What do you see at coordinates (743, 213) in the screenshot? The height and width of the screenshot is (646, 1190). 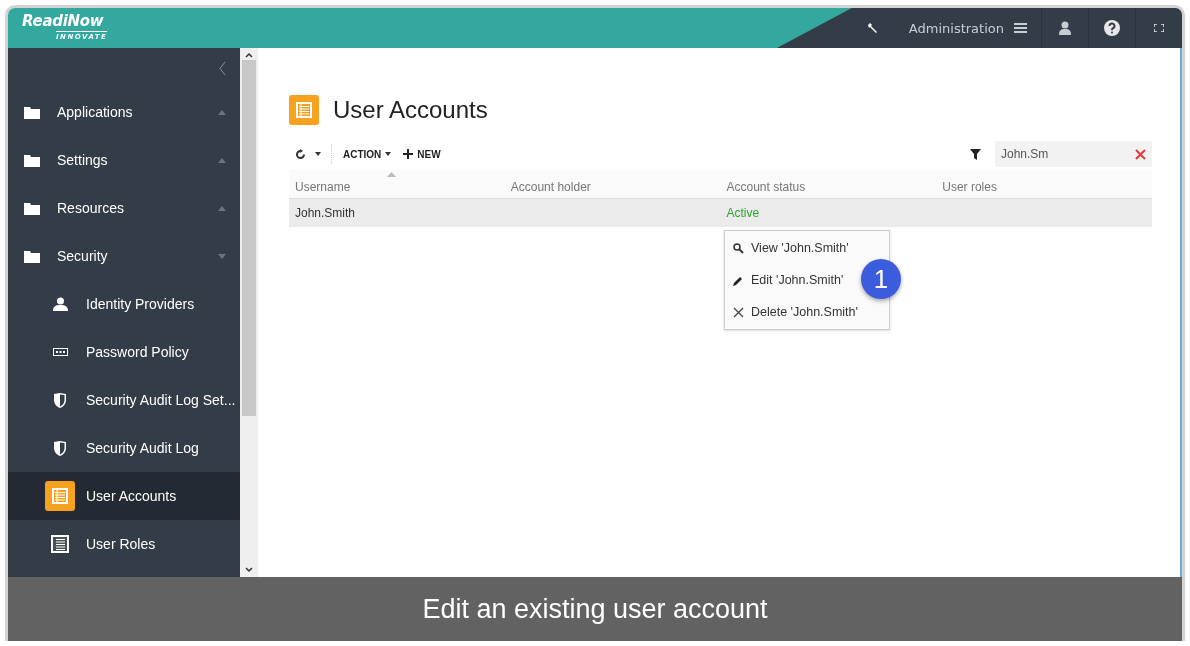 I see `table-cell: Active` at bounding box center [743, 213].